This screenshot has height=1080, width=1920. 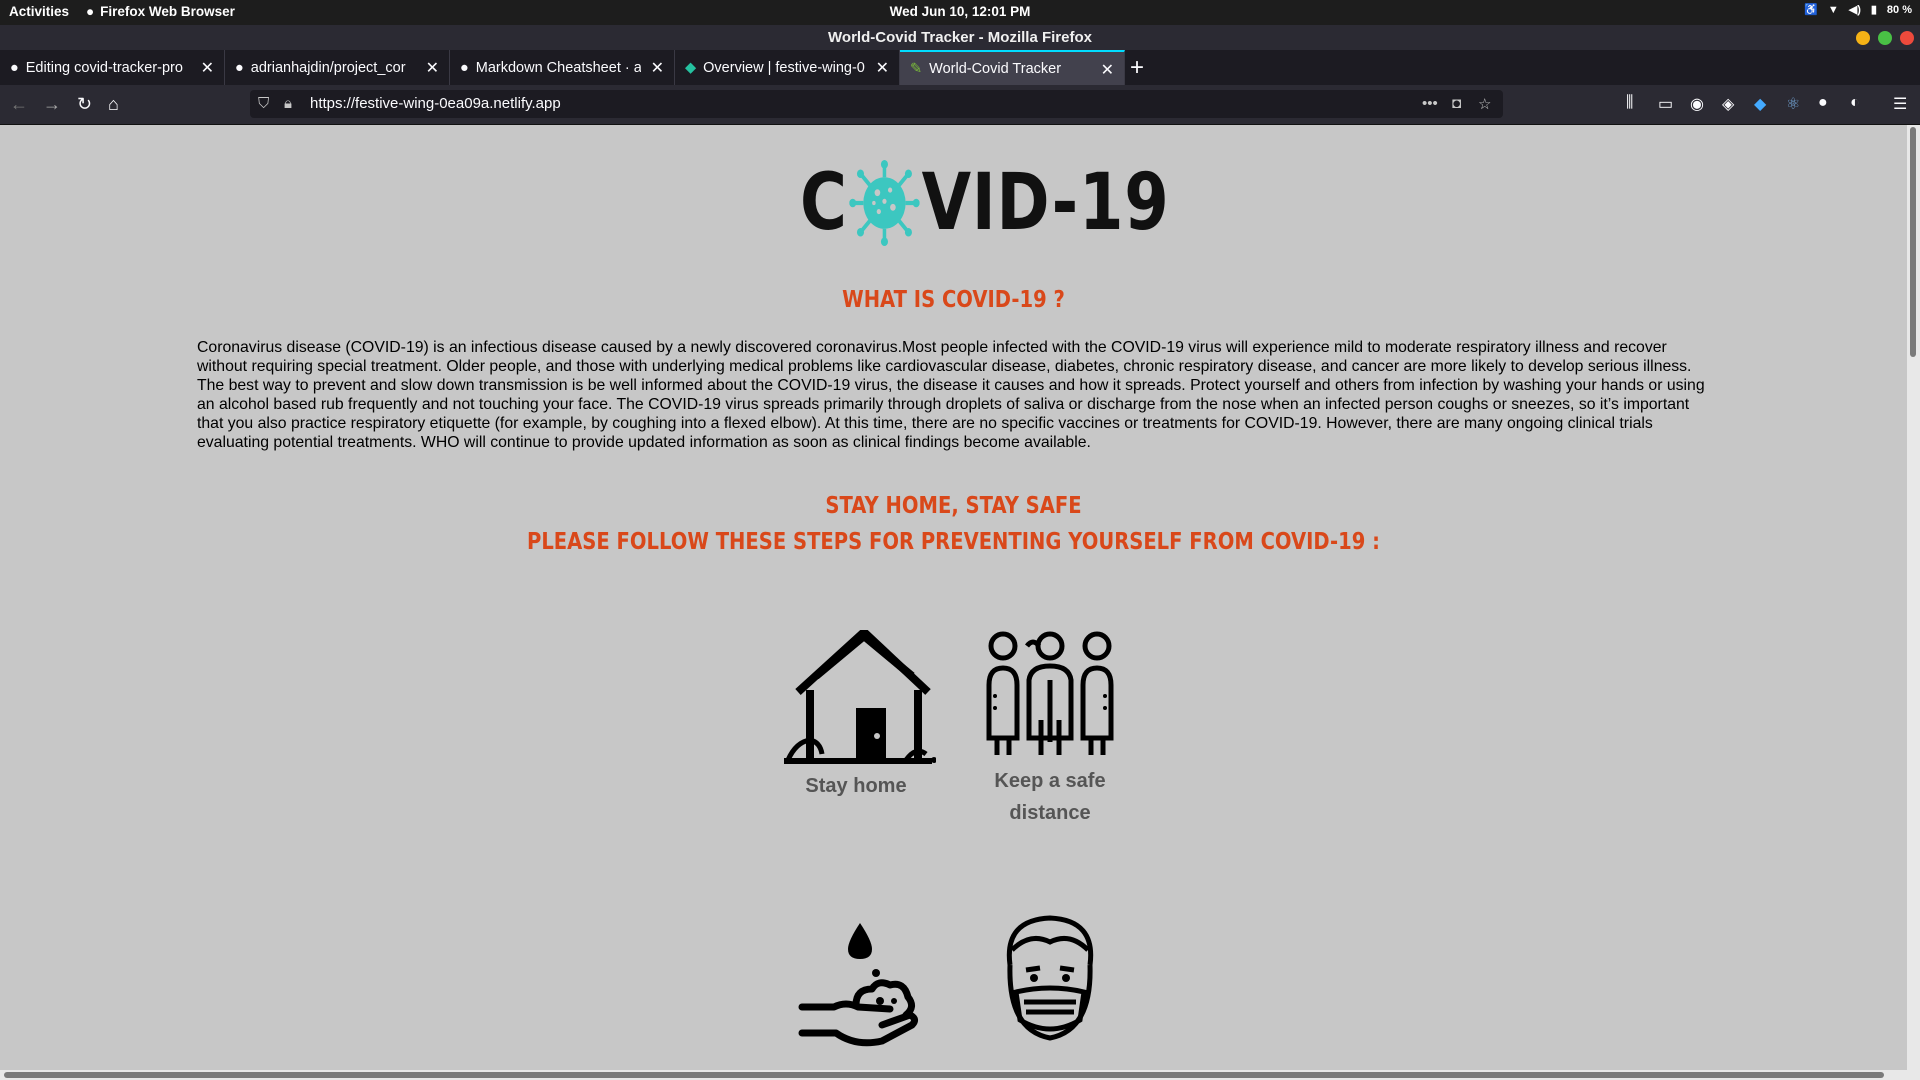 What do you see at coordinates (1484, 104) in the screenshot?
I see `bookmark-star-icon: ☆` at bounding box center [1484, 104].